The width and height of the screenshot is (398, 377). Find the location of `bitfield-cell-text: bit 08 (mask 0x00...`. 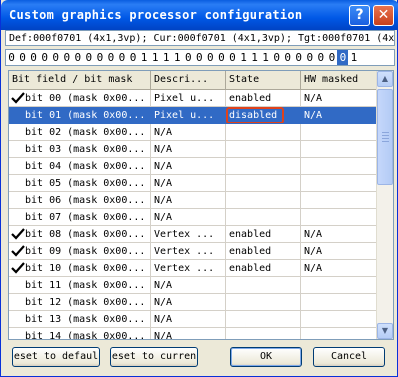

bitfield-cell-text: bit 08 (mask 0x00... is located at coordinates (85, 234).